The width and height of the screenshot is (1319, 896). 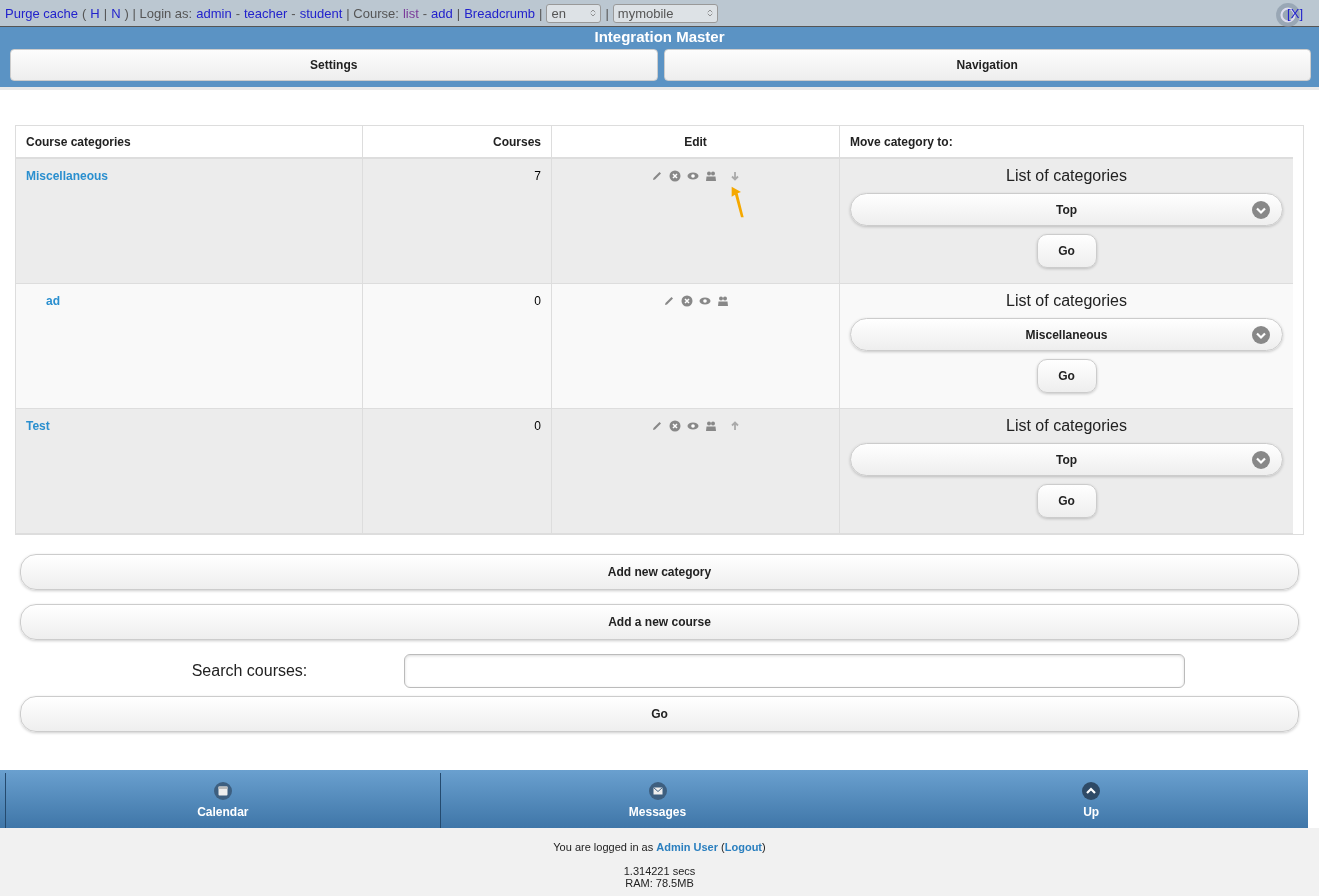 What do you see at coordinates (116, 13) in the screenshot?
I see `debug-link: N` at bounding box center [116, 13].